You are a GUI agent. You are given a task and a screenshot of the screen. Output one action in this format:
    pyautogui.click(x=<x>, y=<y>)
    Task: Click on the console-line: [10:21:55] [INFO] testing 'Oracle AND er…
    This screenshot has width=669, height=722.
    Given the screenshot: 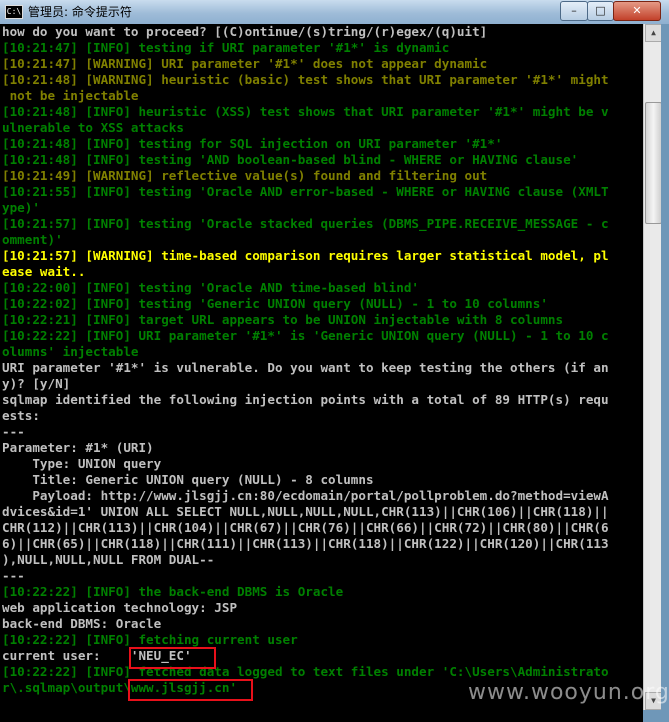 What is the action you would take?
    pyautogui.click(x=305, y=191)
    